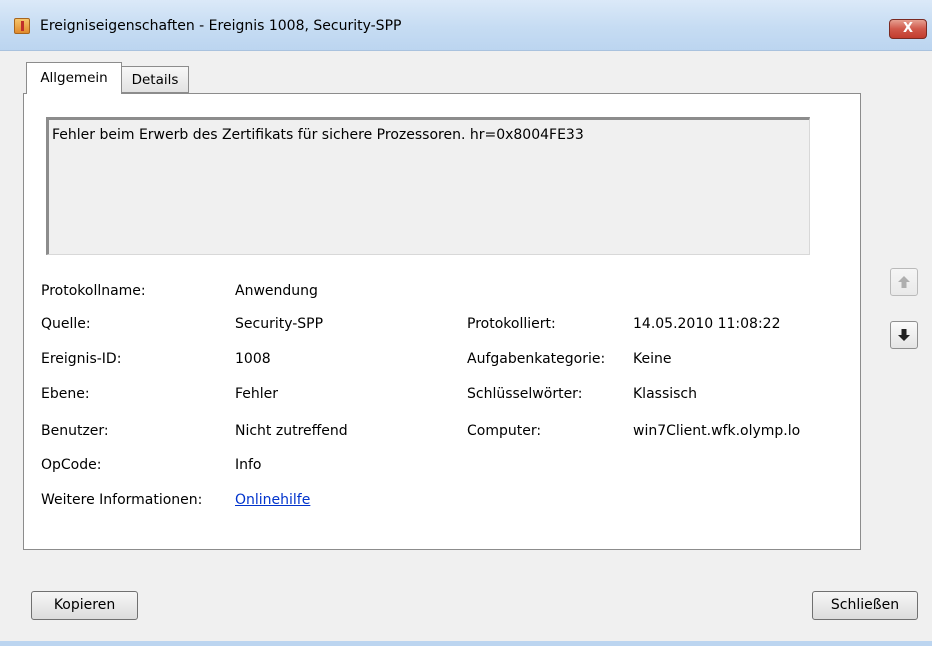  What do you see at coordinates (504, 431) in the screenshot?
I see `computer-label: Computer:` at bounding box center [504, 431].